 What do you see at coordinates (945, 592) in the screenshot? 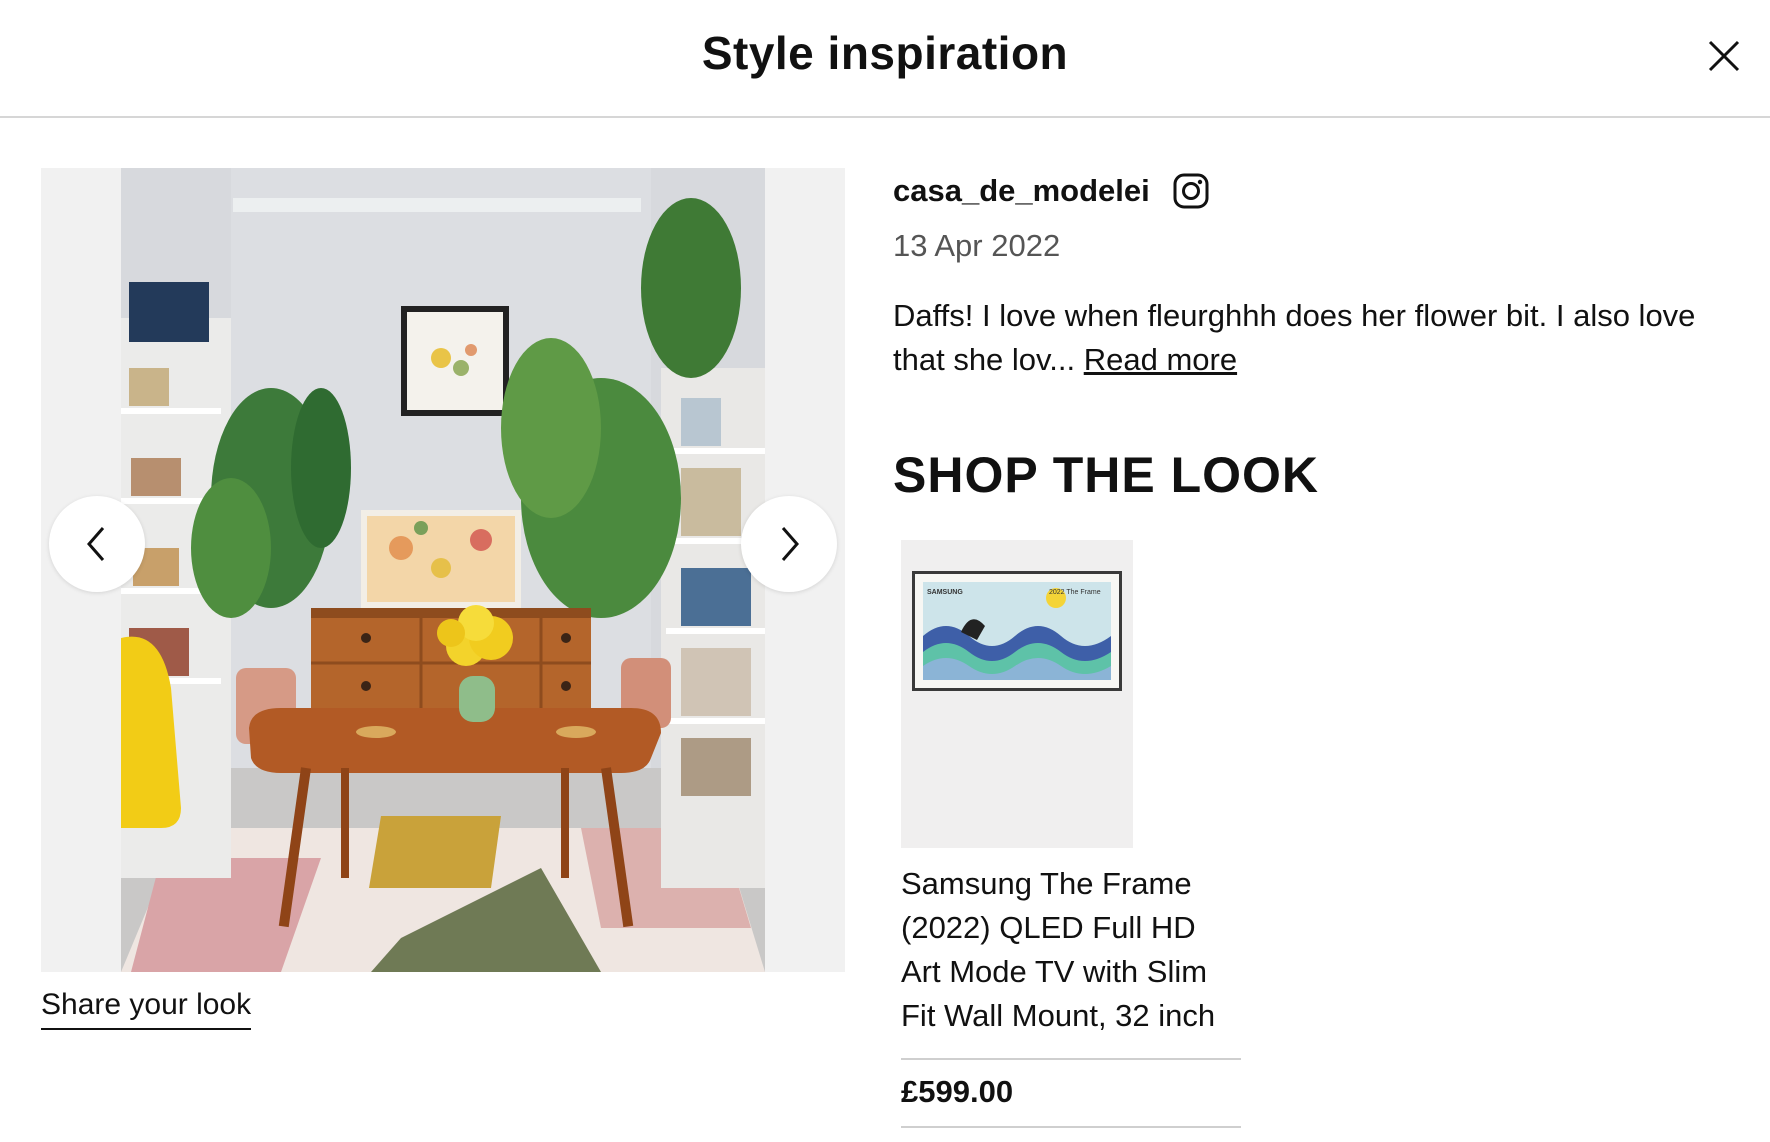
I see `thumb-brand: SAMSUNG` at bounding box center [945, 592].